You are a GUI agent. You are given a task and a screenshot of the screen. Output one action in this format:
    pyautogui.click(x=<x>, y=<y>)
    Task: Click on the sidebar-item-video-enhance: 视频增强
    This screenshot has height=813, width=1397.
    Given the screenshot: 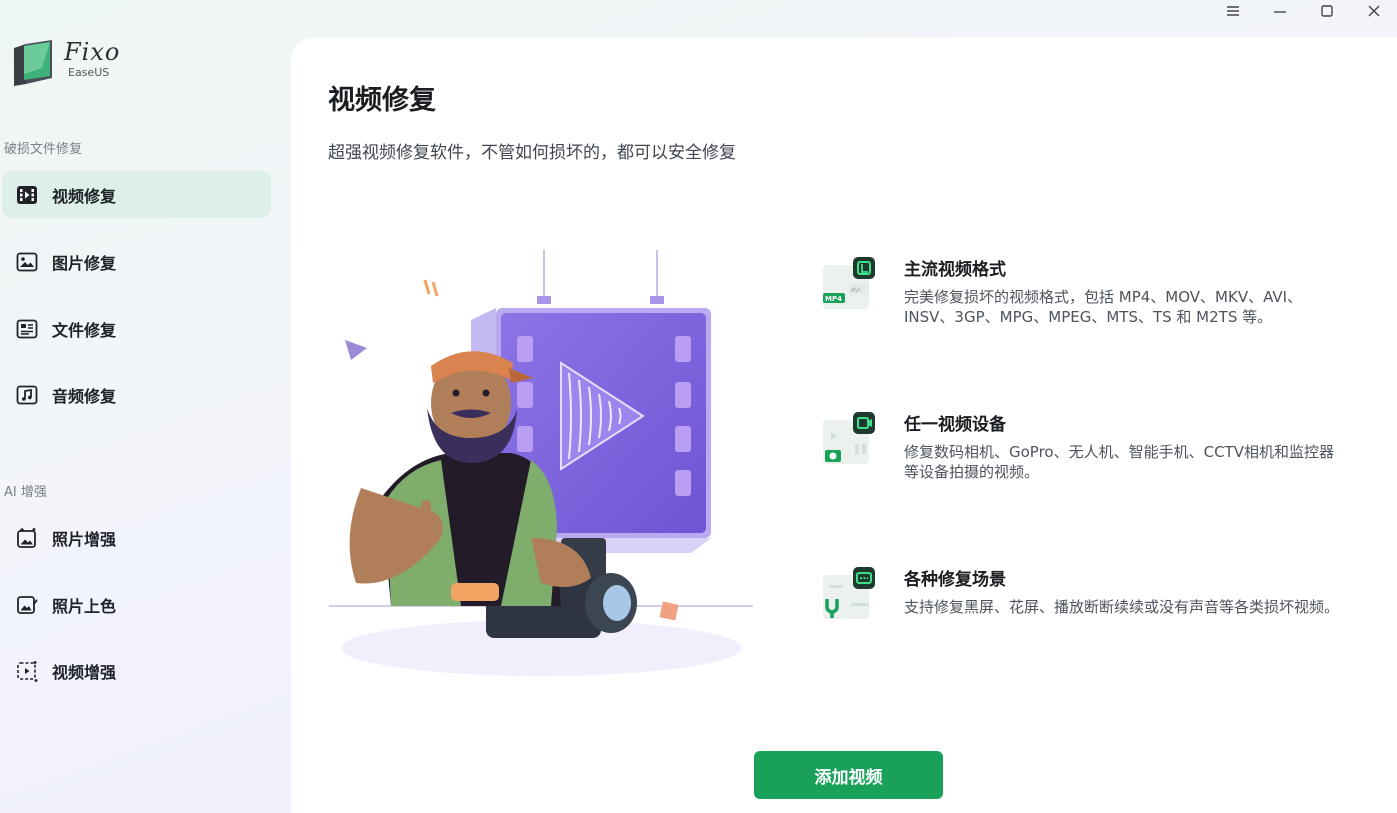 What is the action you would take?
    pyautogui.click(x=136, y=670)
    